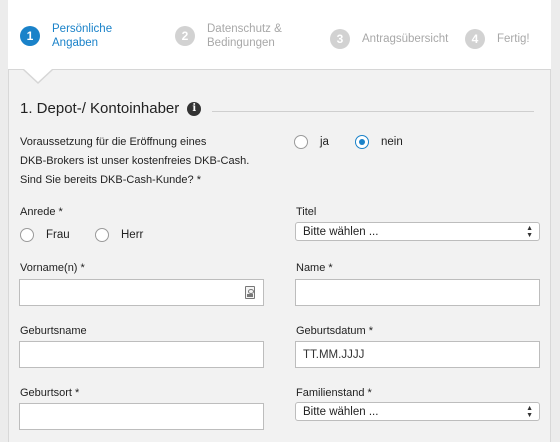 Image resolution: width=560 pixels, height=442 pixels. Describe the element at coordinates (340, 39) in the screenshot. I see `step-number: 3` at that location.